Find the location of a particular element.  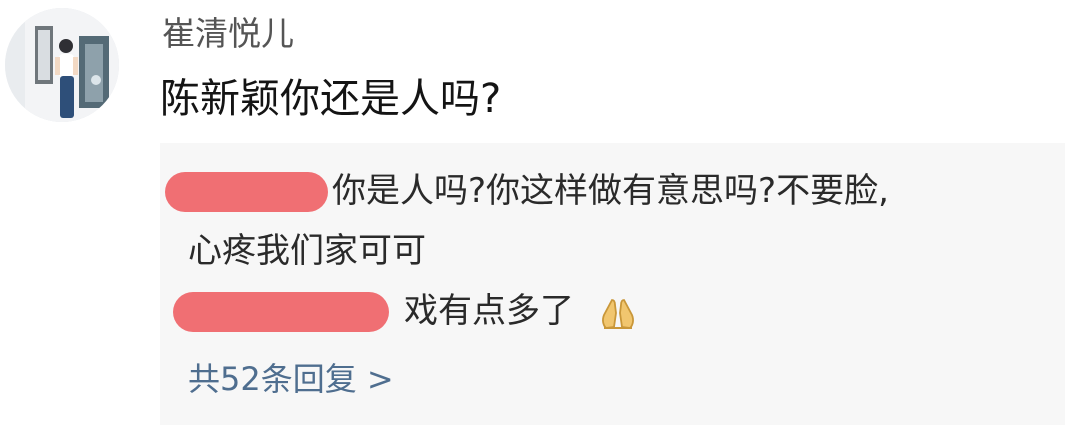

avatar-photo is located at coordinates (62, 65).